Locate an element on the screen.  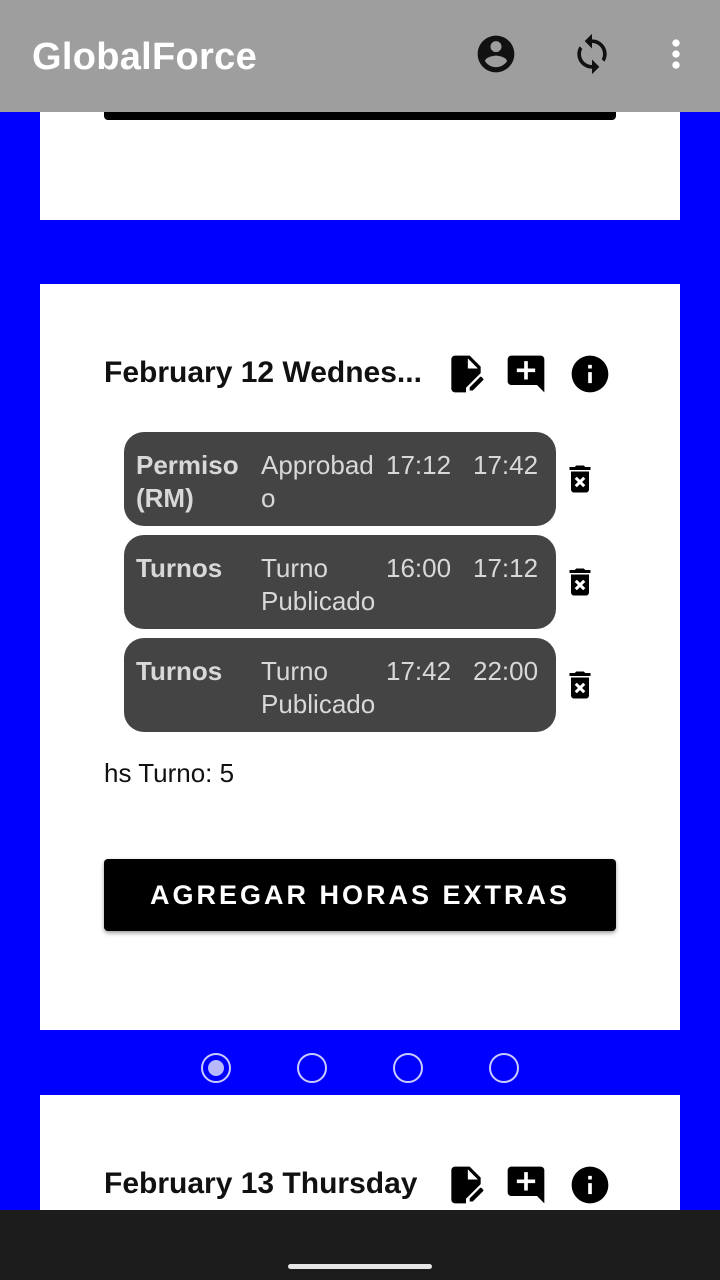
entry-end-time: 22:00 is located at coordinates (506, 671).